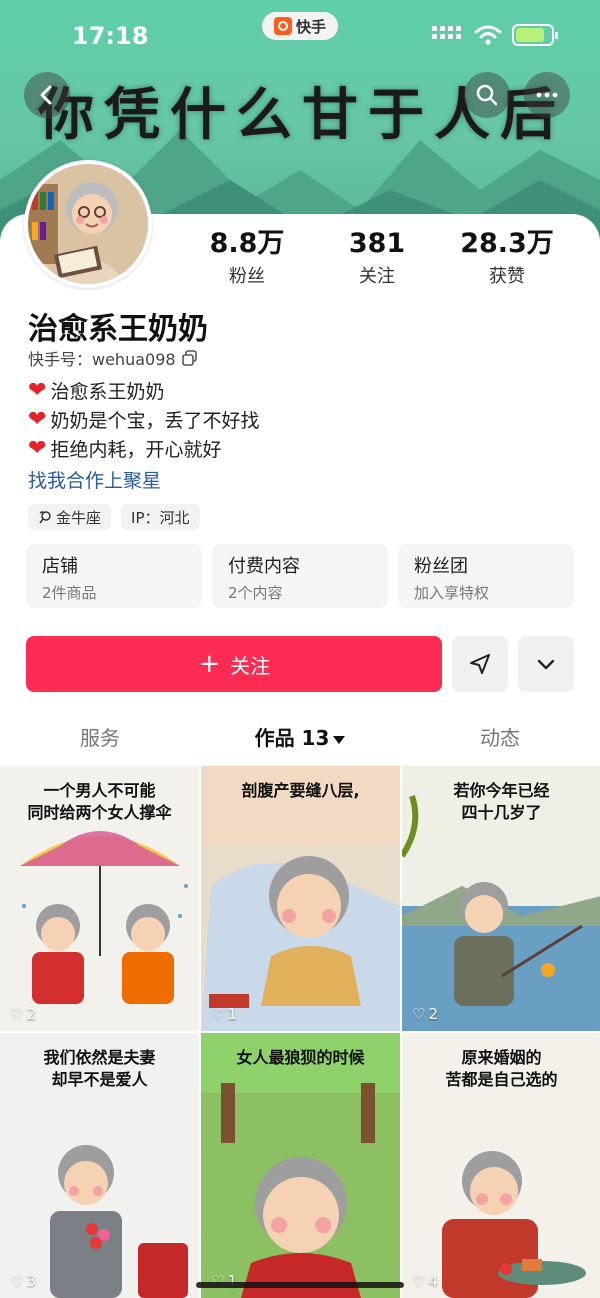 This screenshot has height=1298, width=600. I want to click on bio-text: 拒绝内耗，开心就好, so click(136, 450).